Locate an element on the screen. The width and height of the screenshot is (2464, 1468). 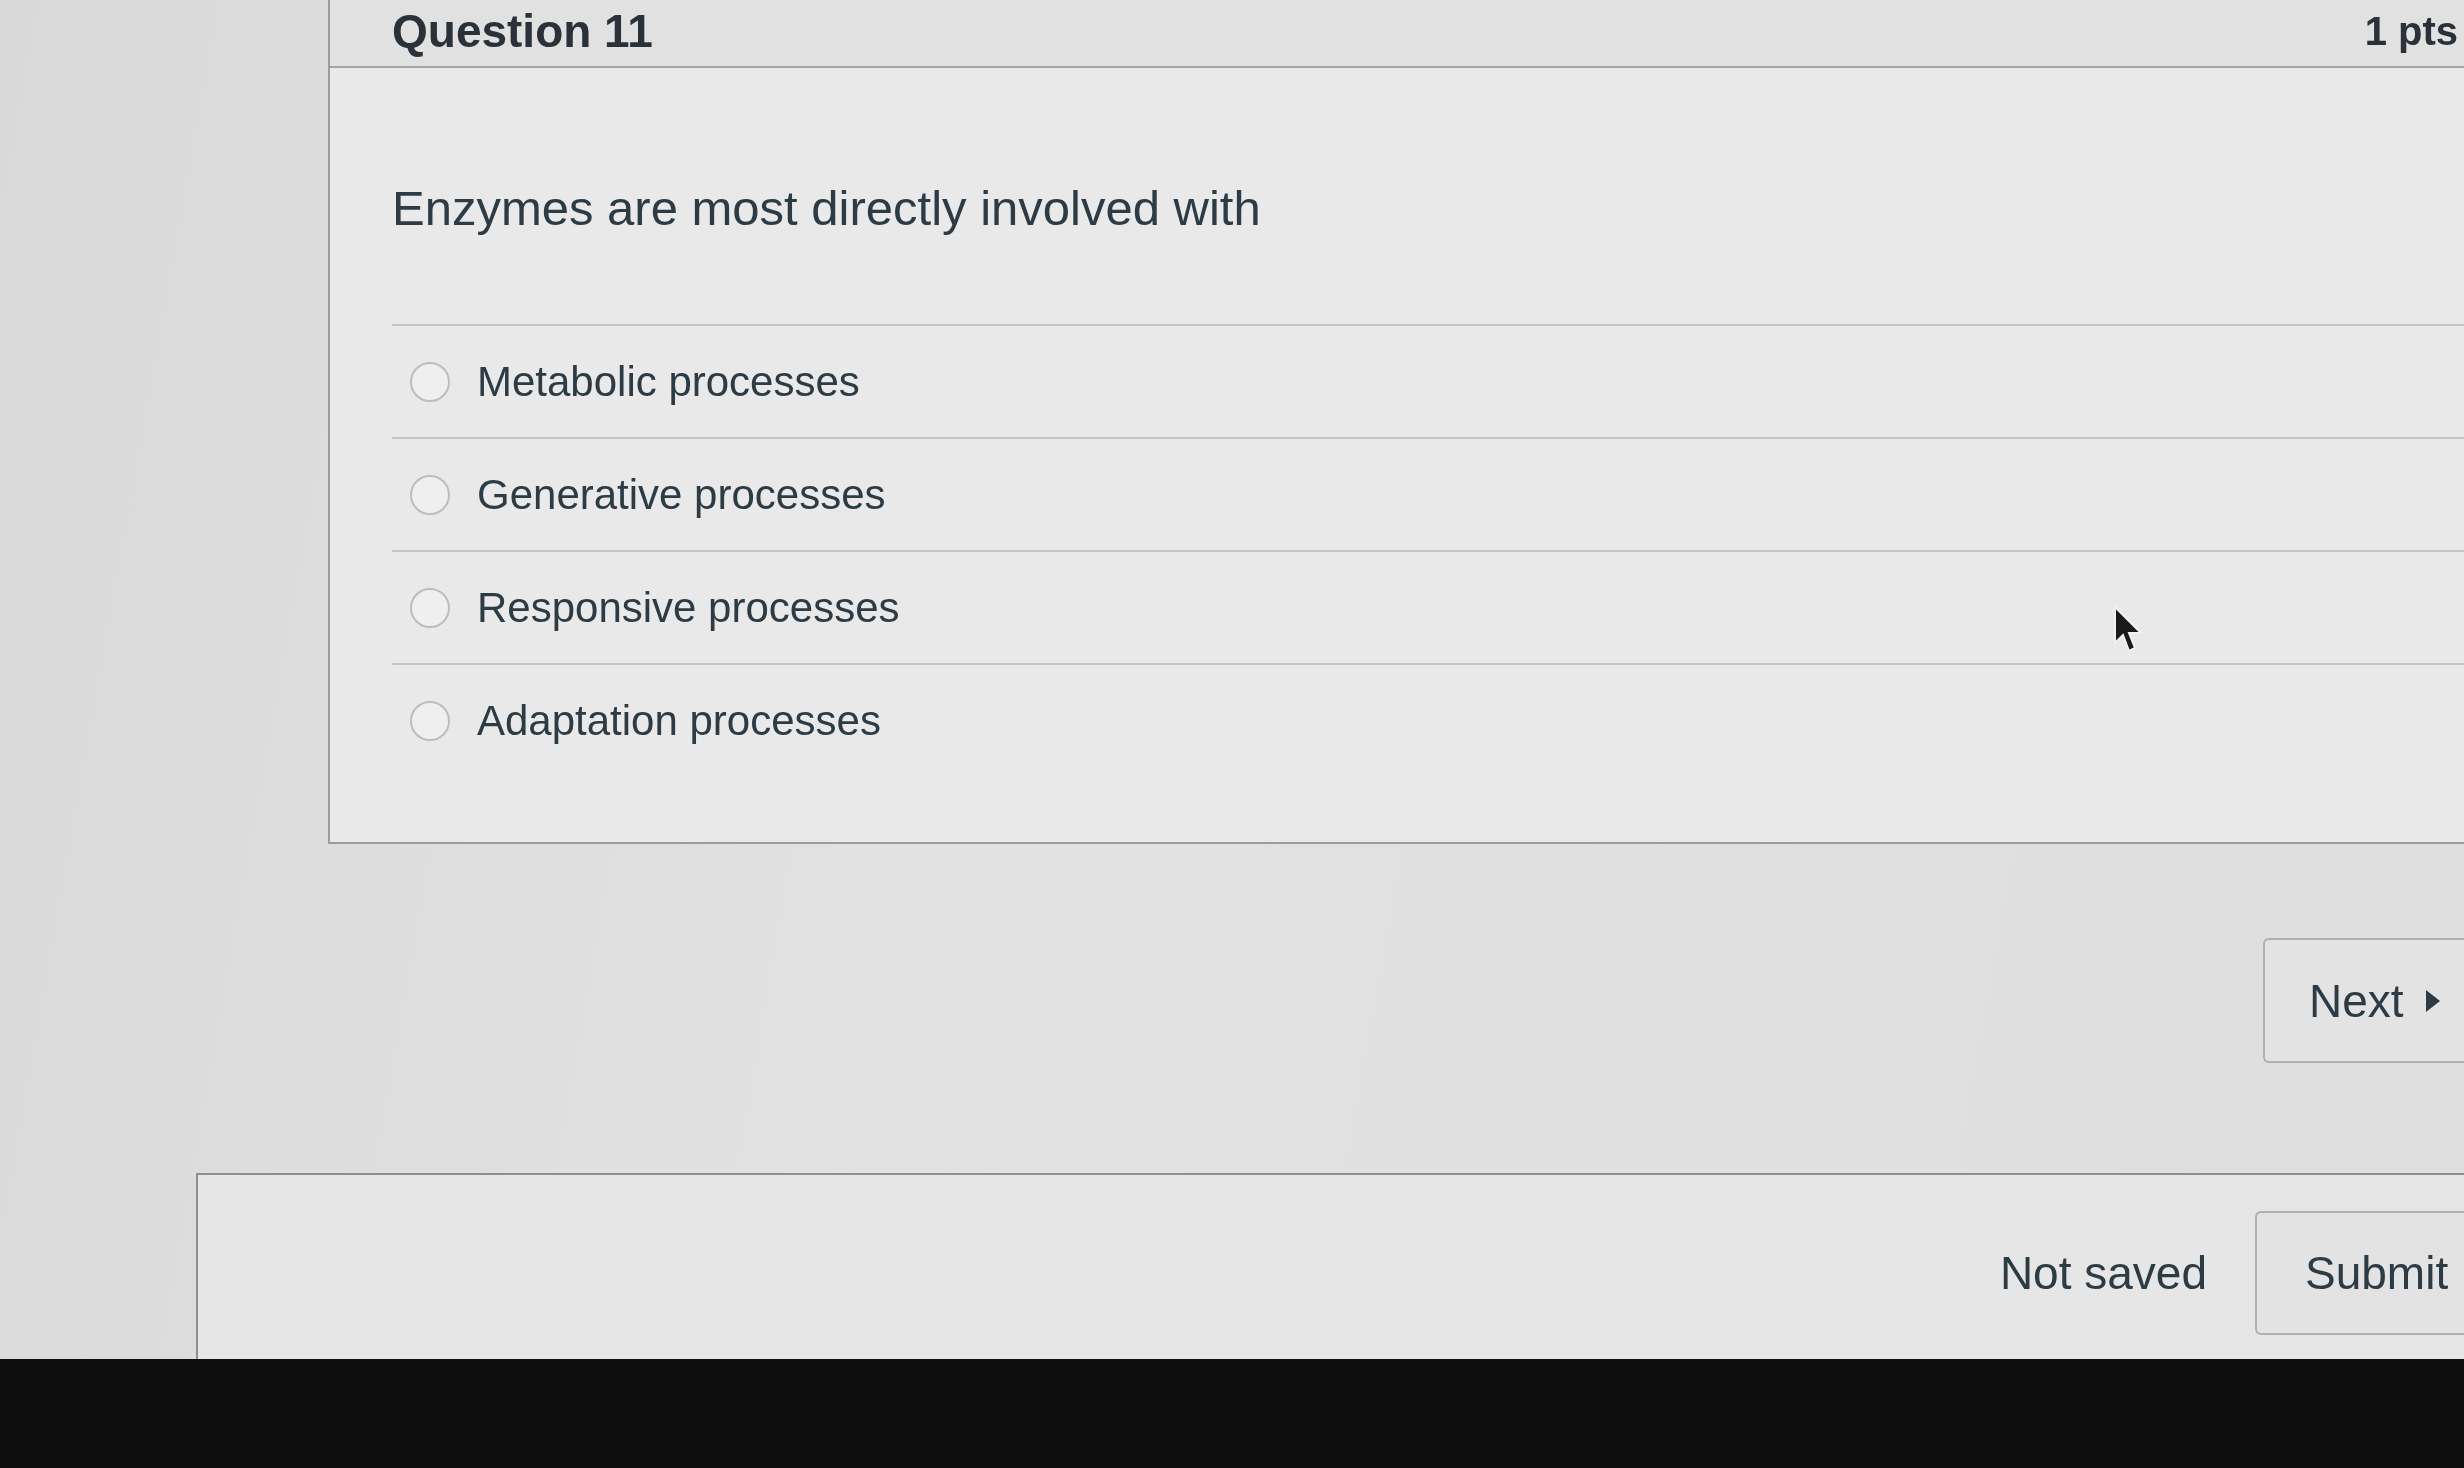
save-status: Not saved is located at coordinates (2103, 1273).